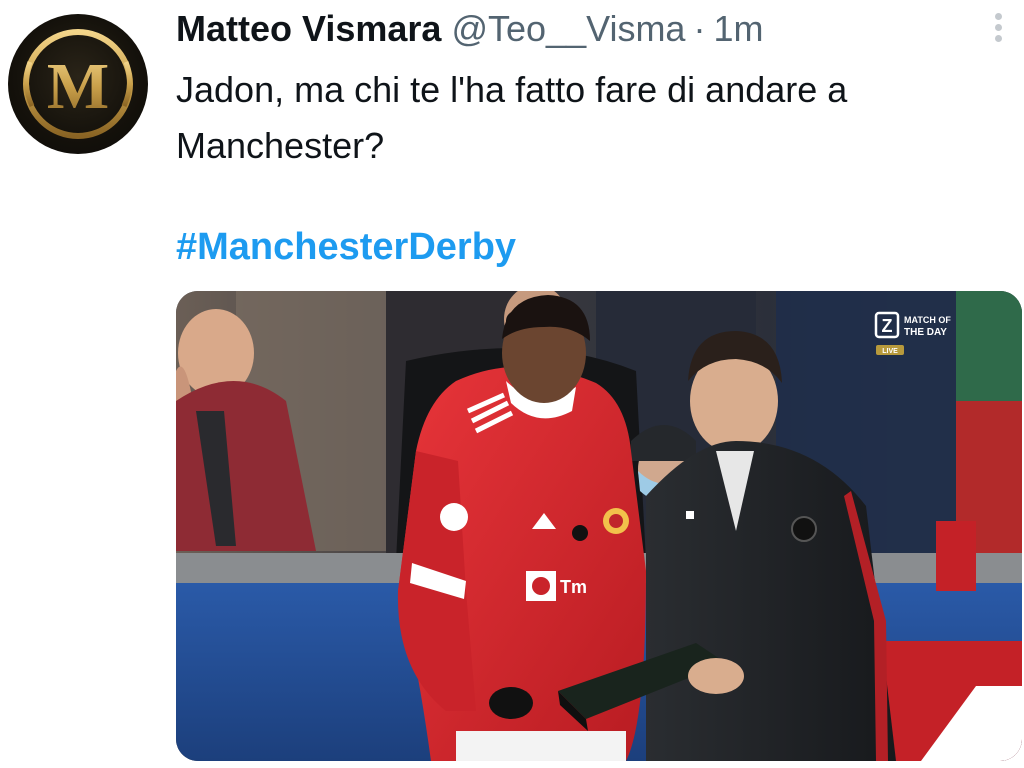 This screenshot has height=768, width=1024. What do you see at coordinates (308, 29) in the screenshot?
I see `display-name: Matteo Vismara` at bounding box center [308, 29].